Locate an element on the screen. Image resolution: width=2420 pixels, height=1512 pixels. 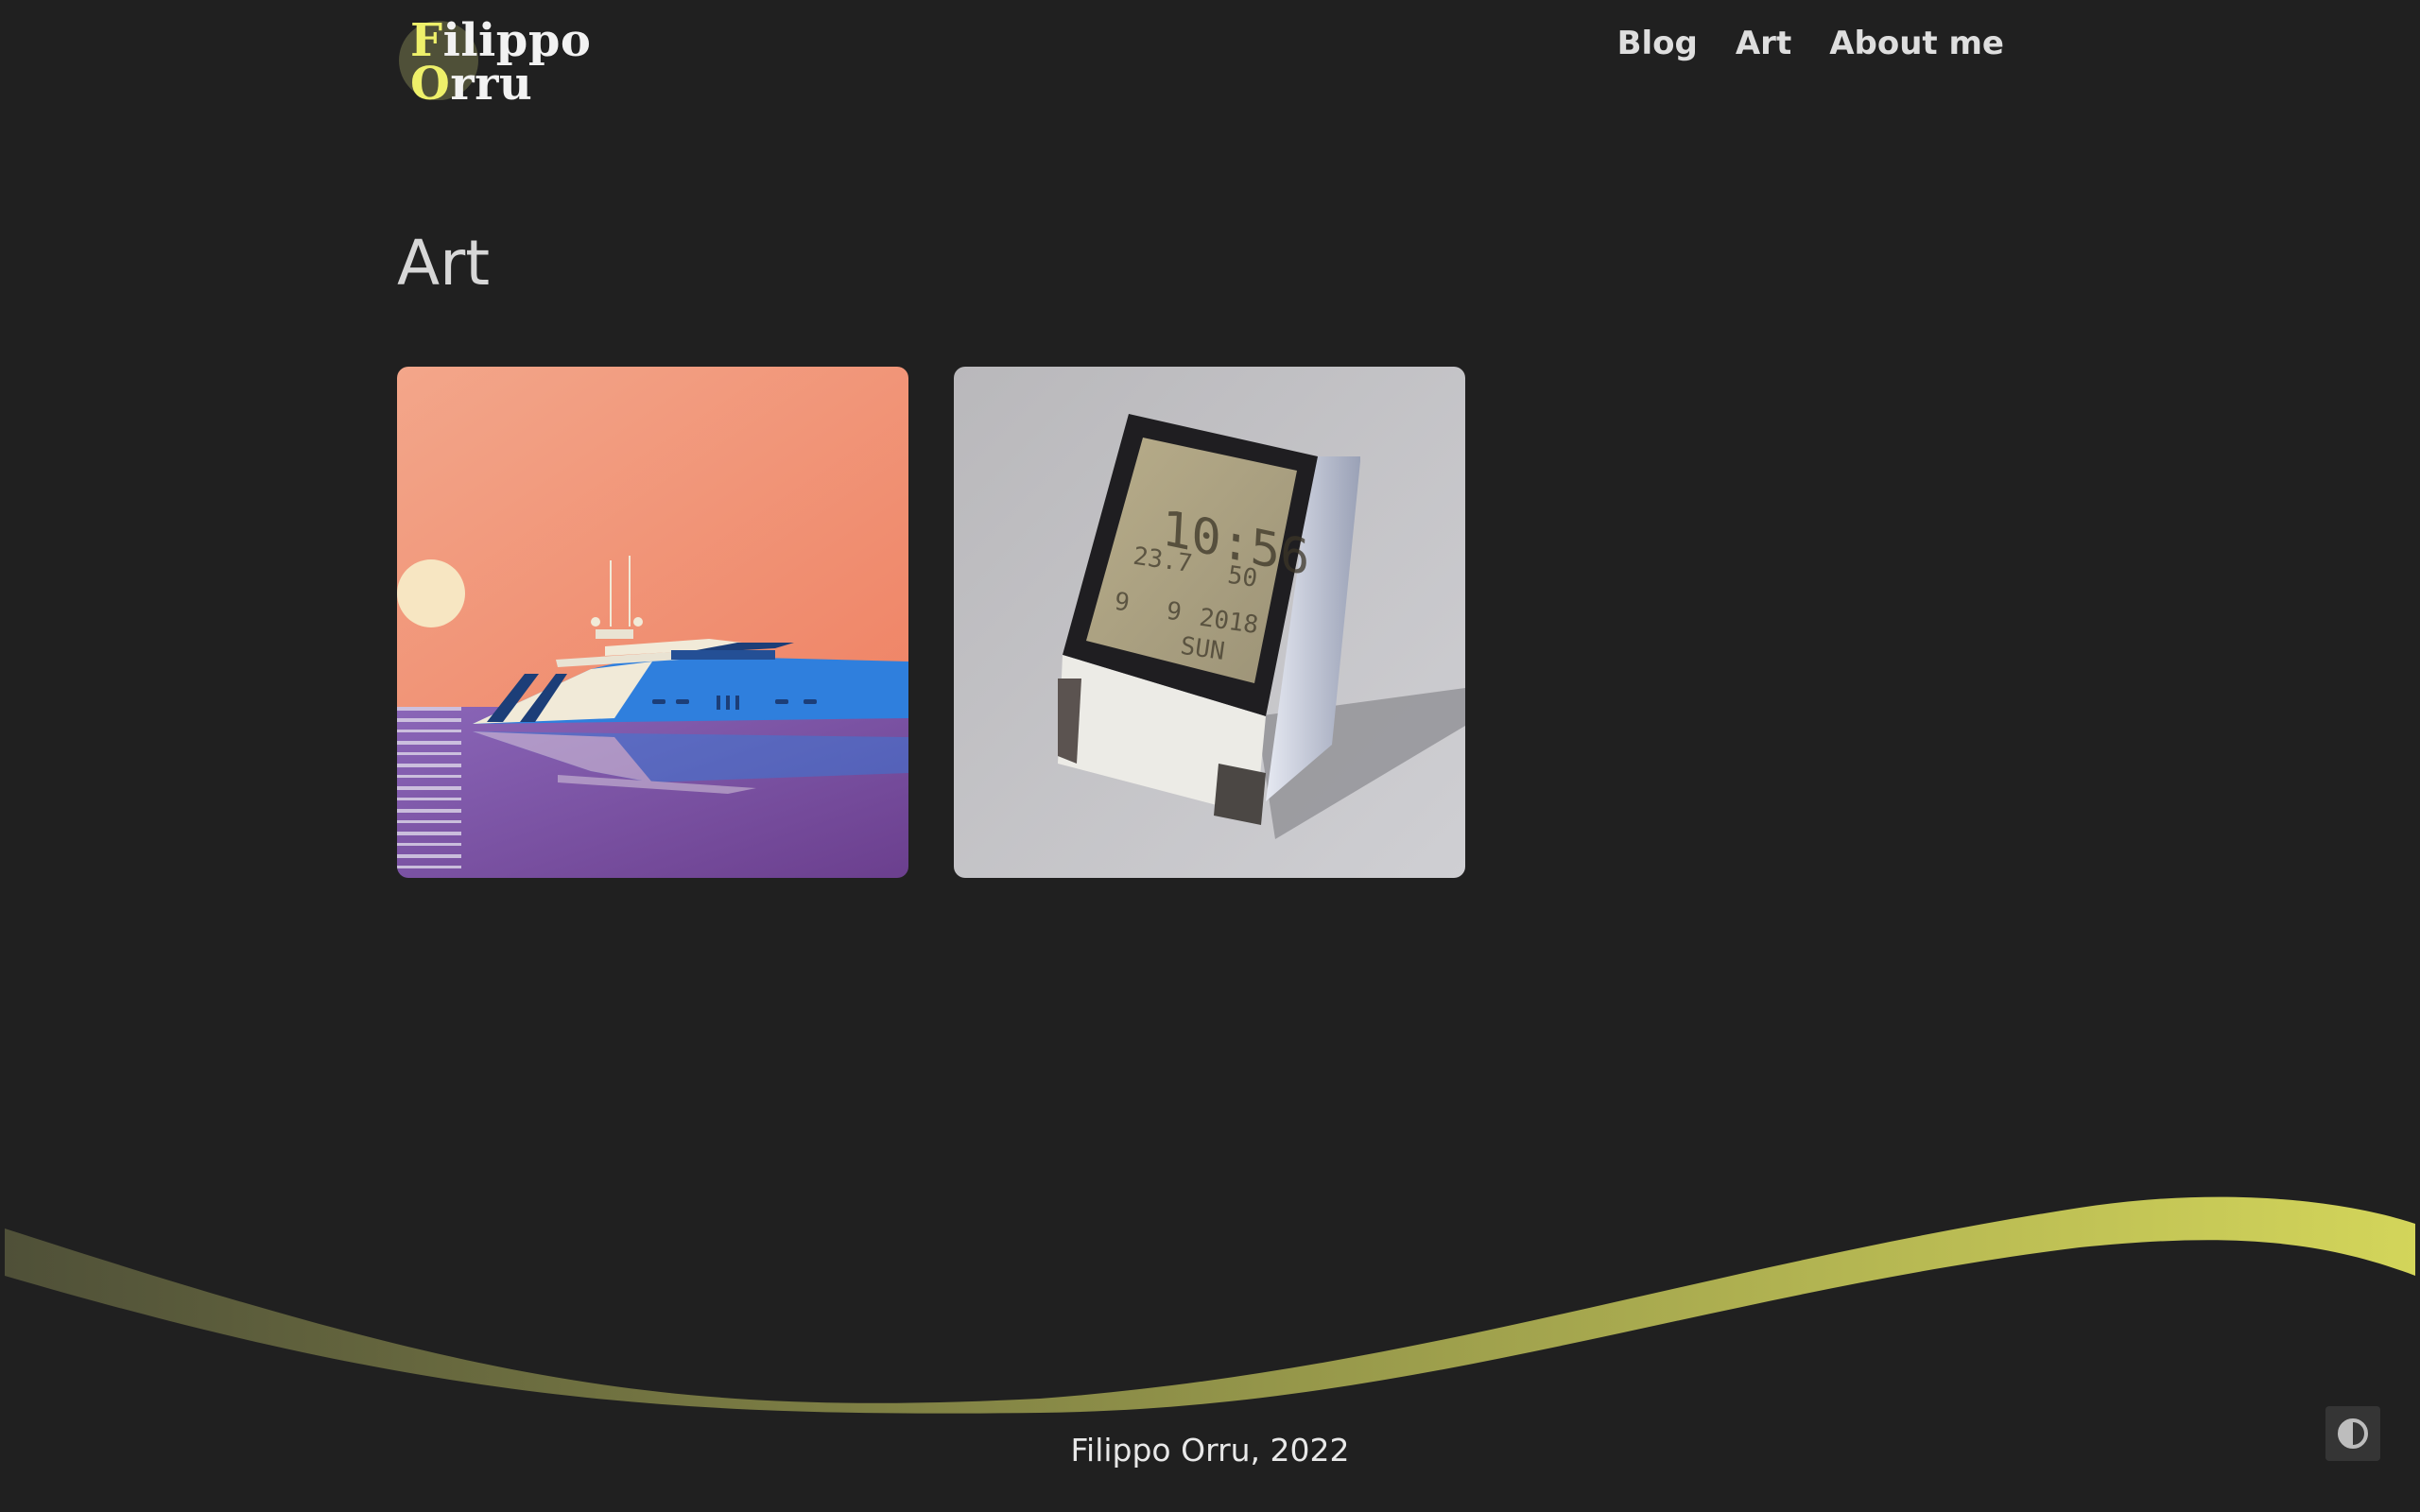
page-title: Art is located at coordinates (444, 263).